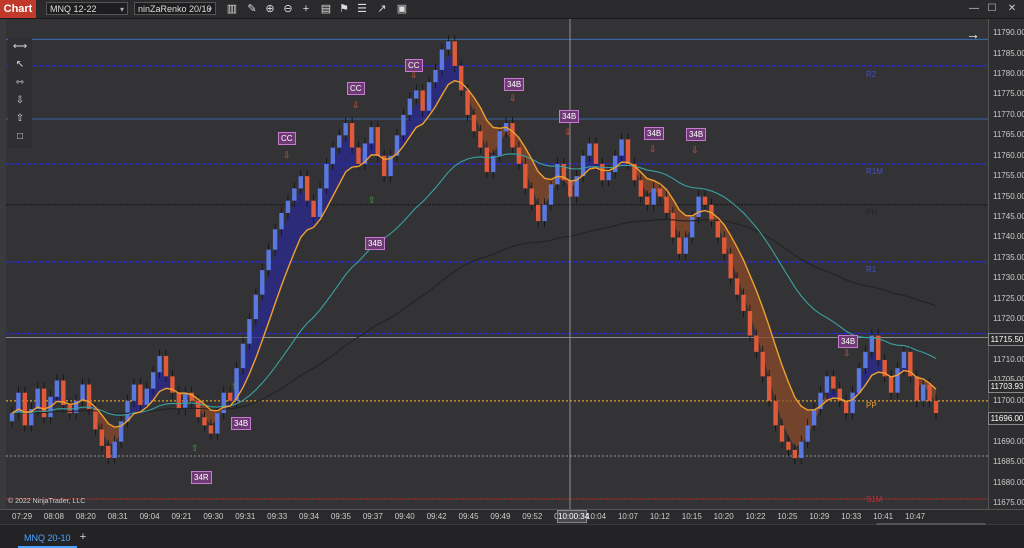 Image resolution: width=1024 pixels, height=548 pixels. Describe the element at coordinates (232, 9) in the screenshot. I see `bar-chart-icon: ▥` at that location.